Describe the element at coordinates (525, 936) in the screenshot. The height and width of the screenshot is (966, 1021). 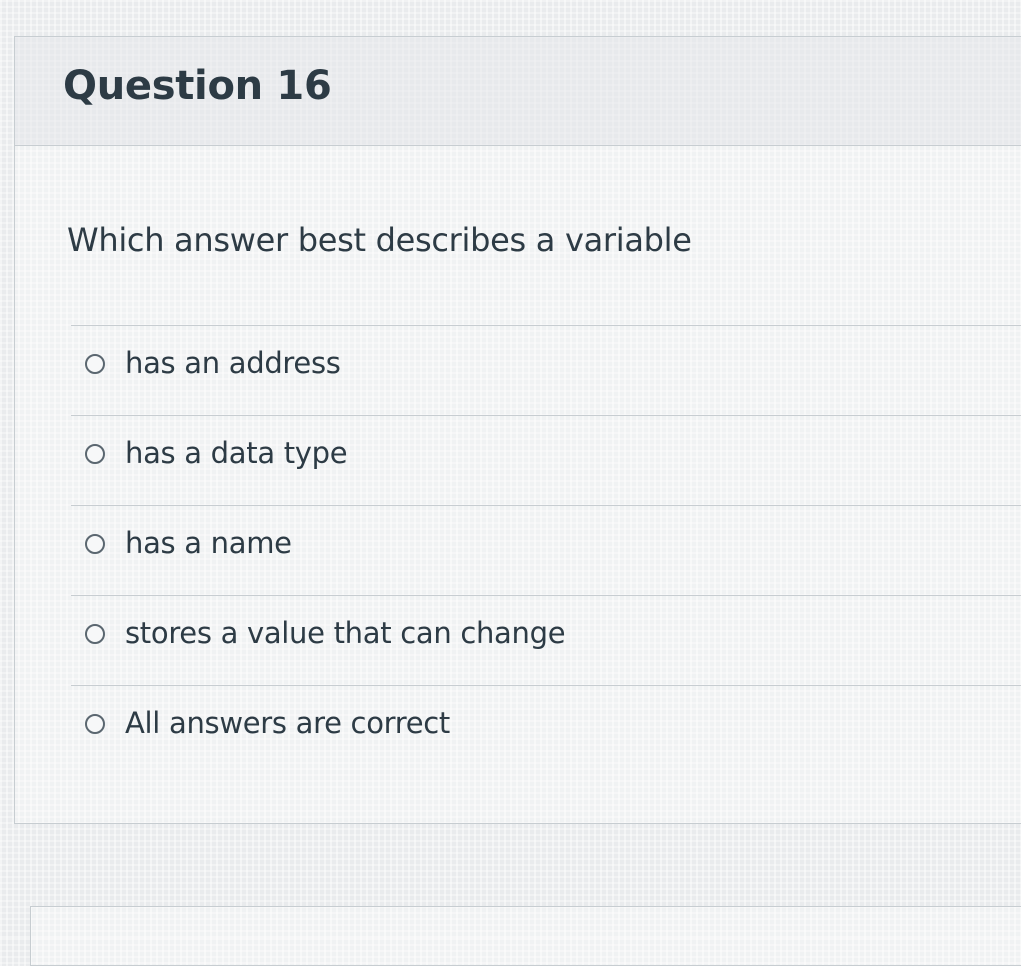
I see `next-question-card` at that location.